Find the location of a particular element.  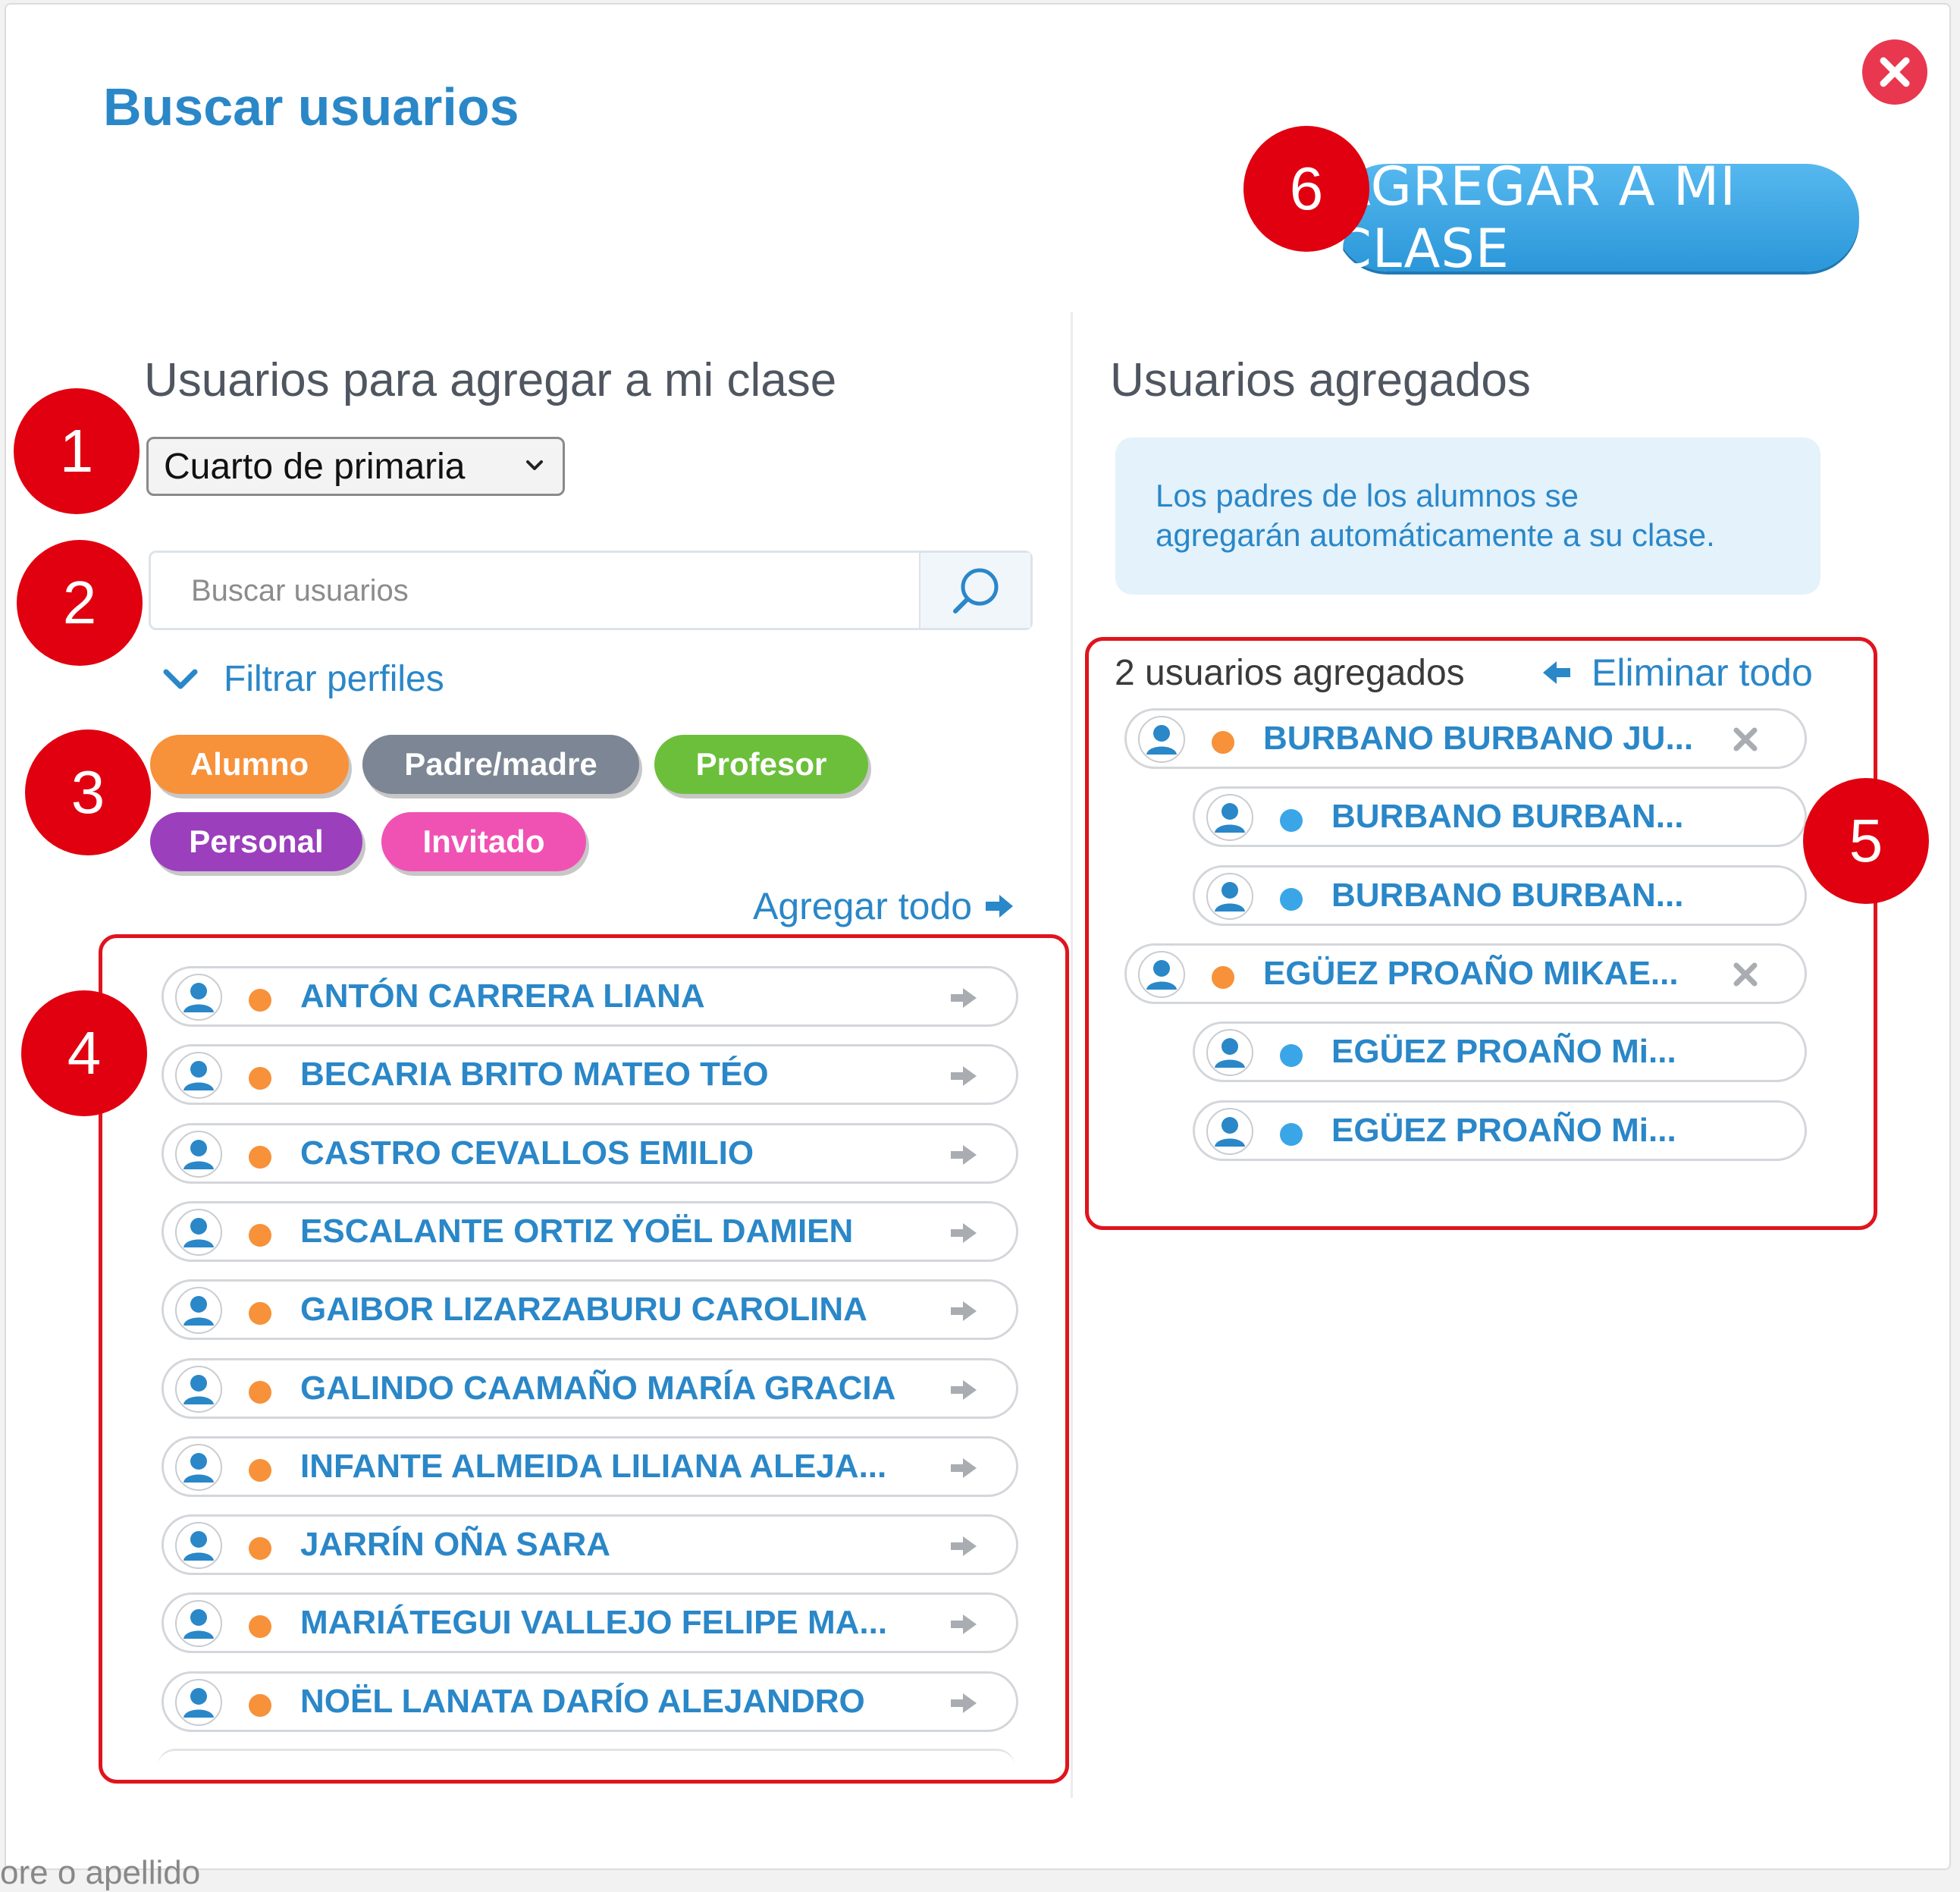

add-to-my-class-button: AGREGAR A MI CLASE is located at coordinates (1597, 217).